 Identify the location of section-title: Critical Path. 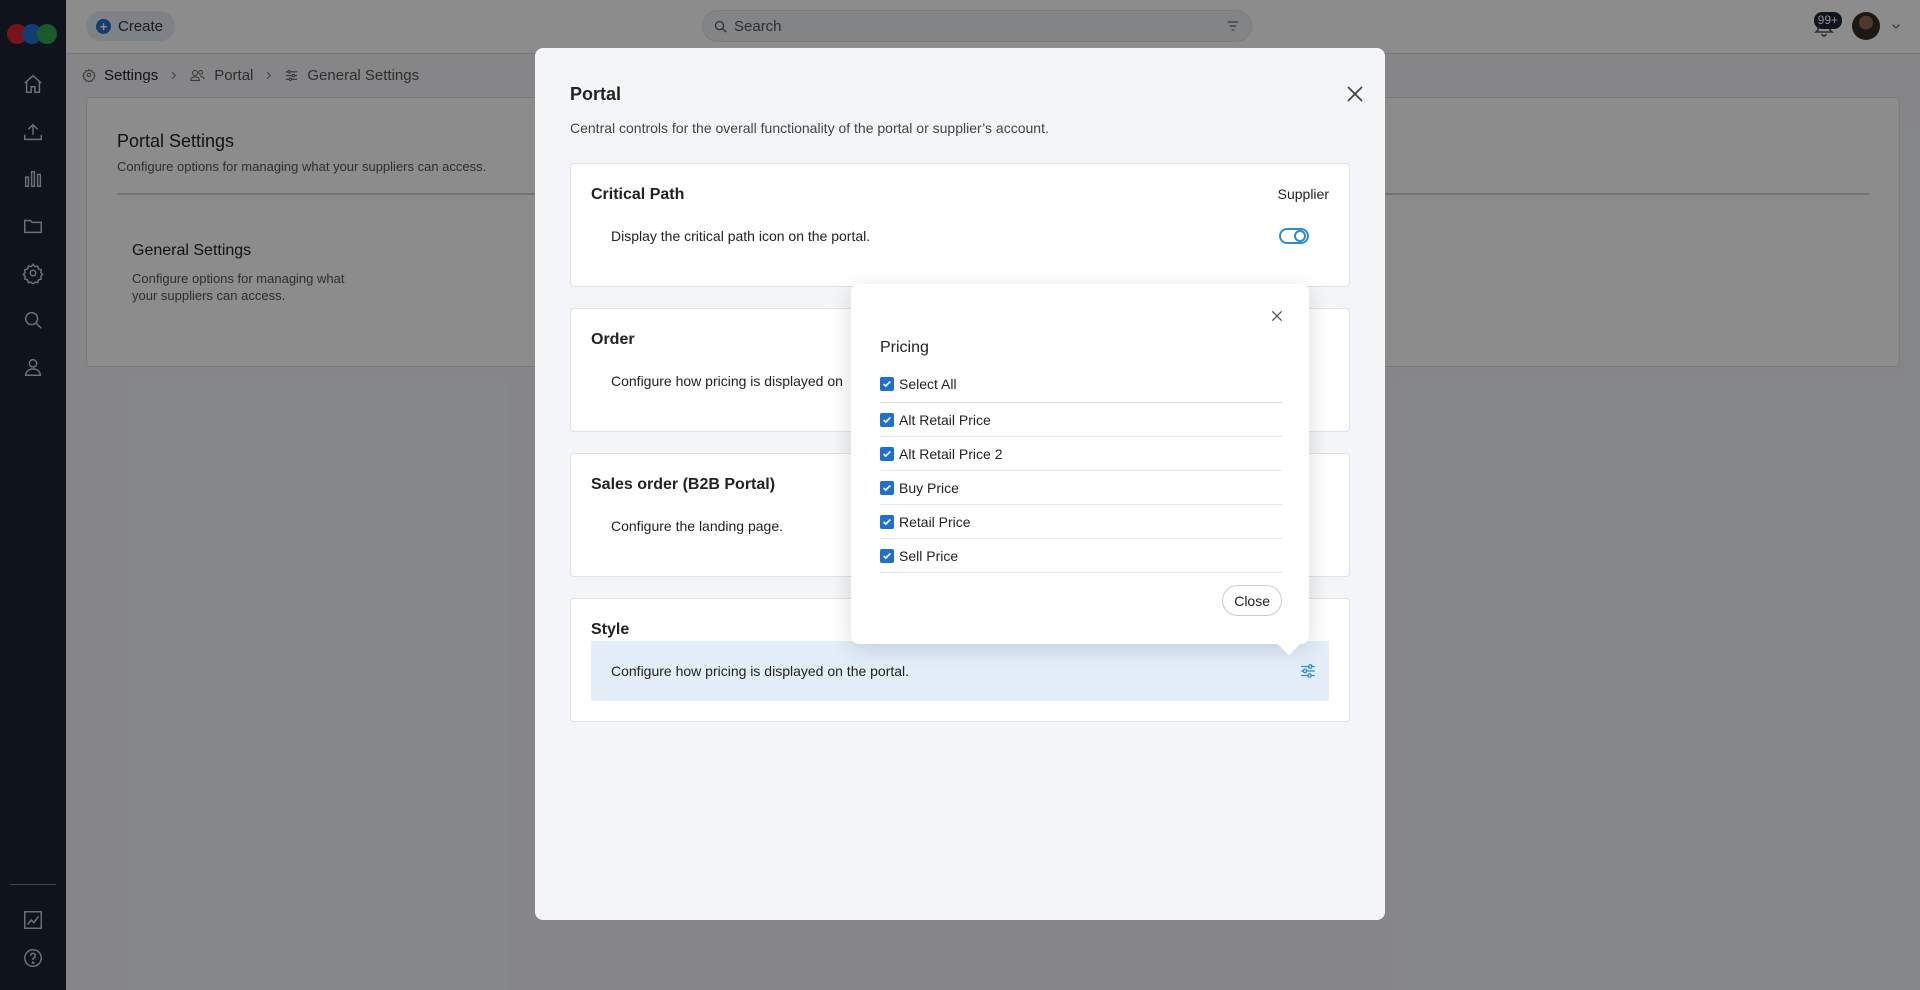
(638, 194).